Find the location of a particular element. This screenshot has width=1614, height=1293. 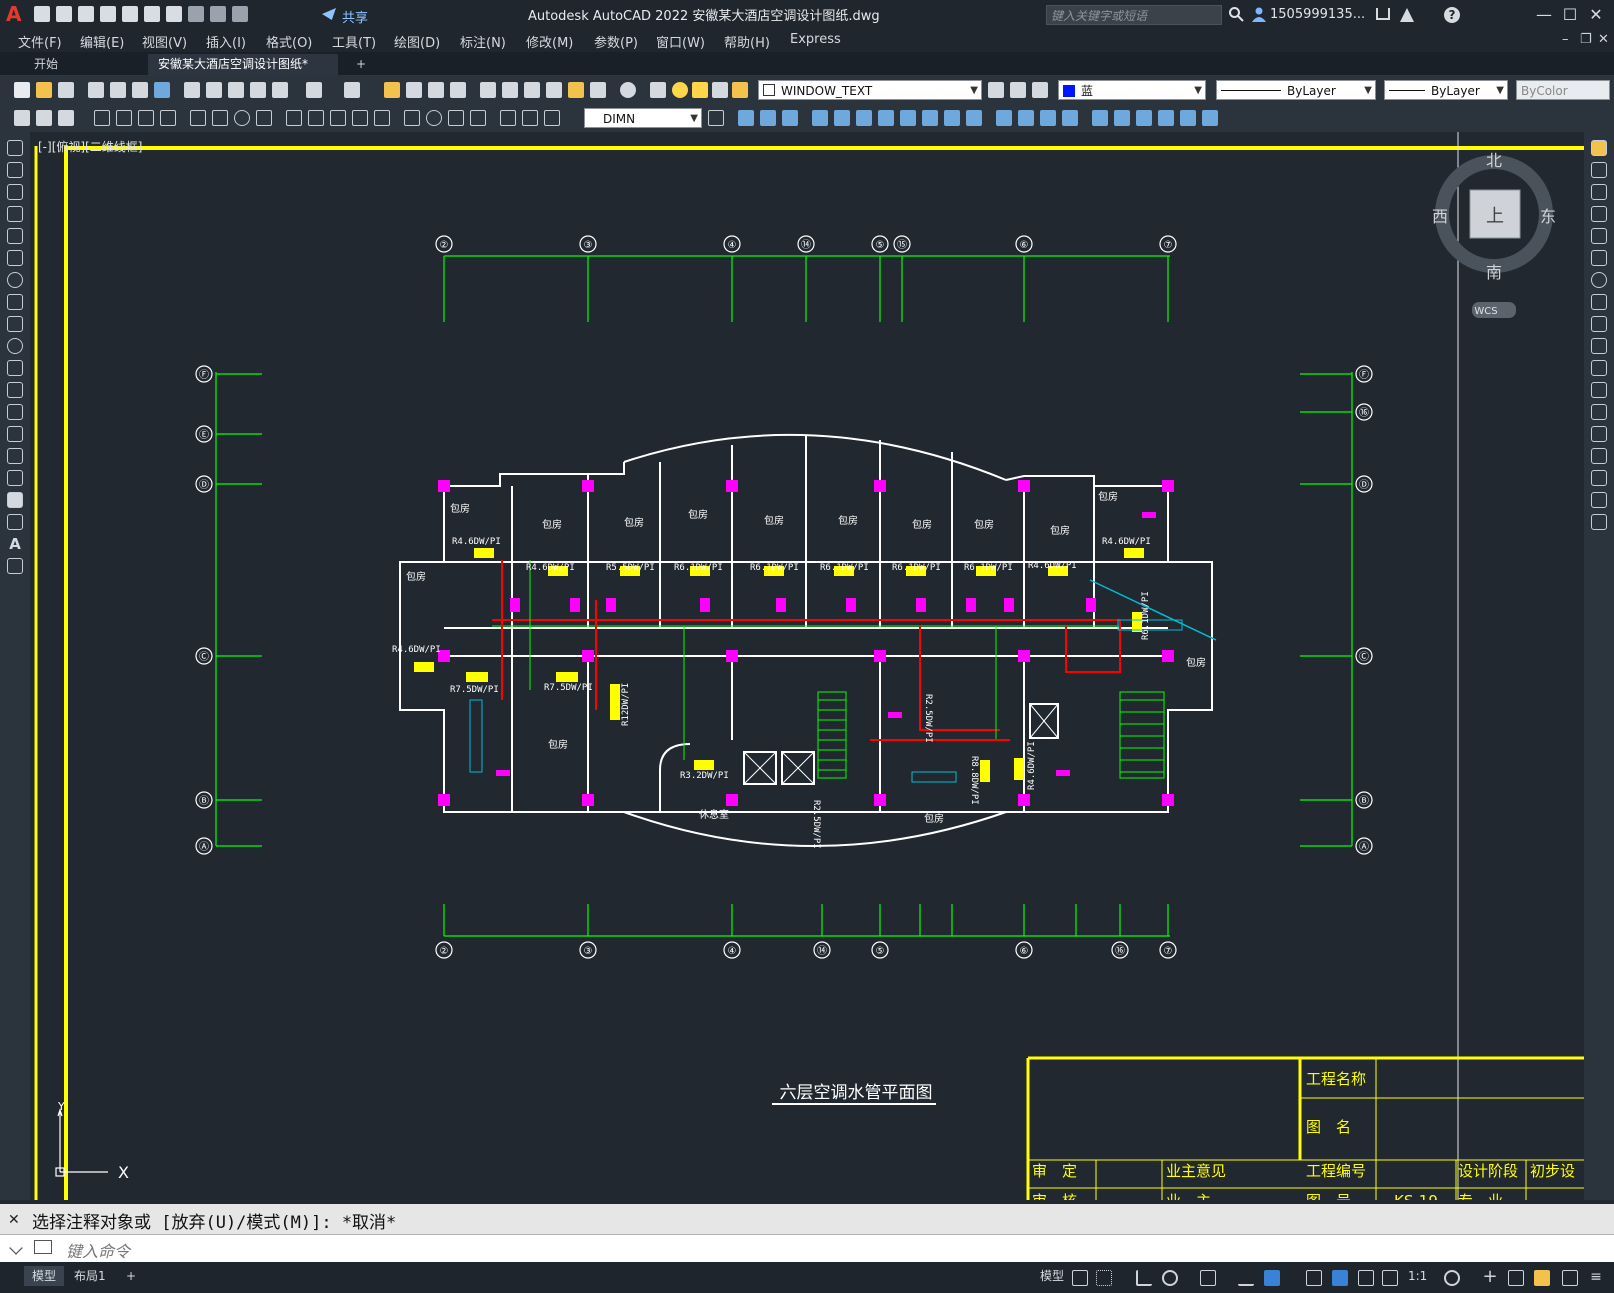

menu-tools: 工具(T) is located at coordinates (354, 41).